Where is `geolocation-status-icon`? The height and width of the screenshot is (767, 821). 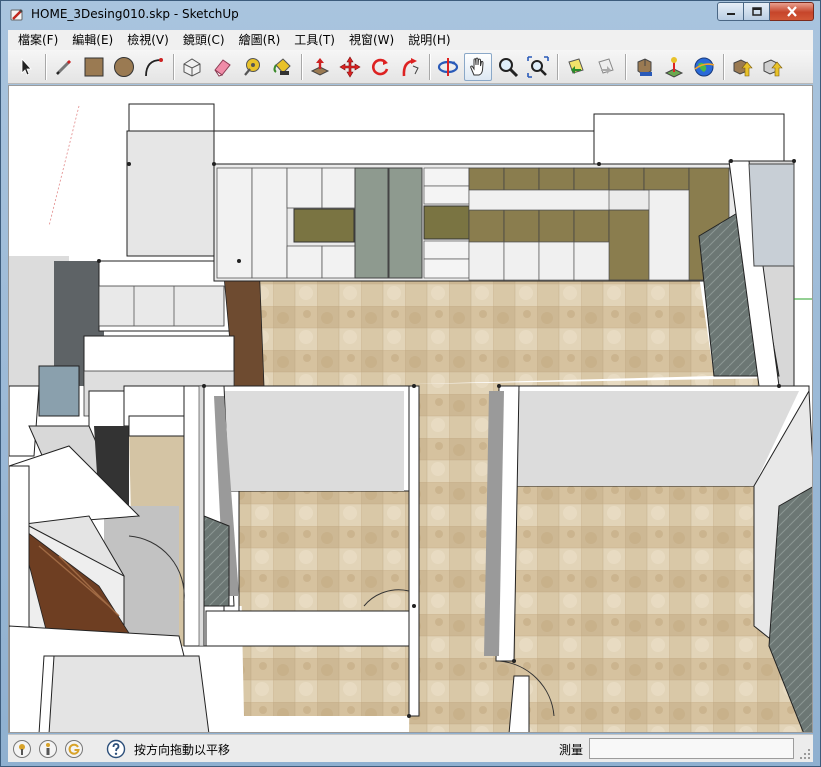 geolocation-status-icon is located at coordinates (22, 749).